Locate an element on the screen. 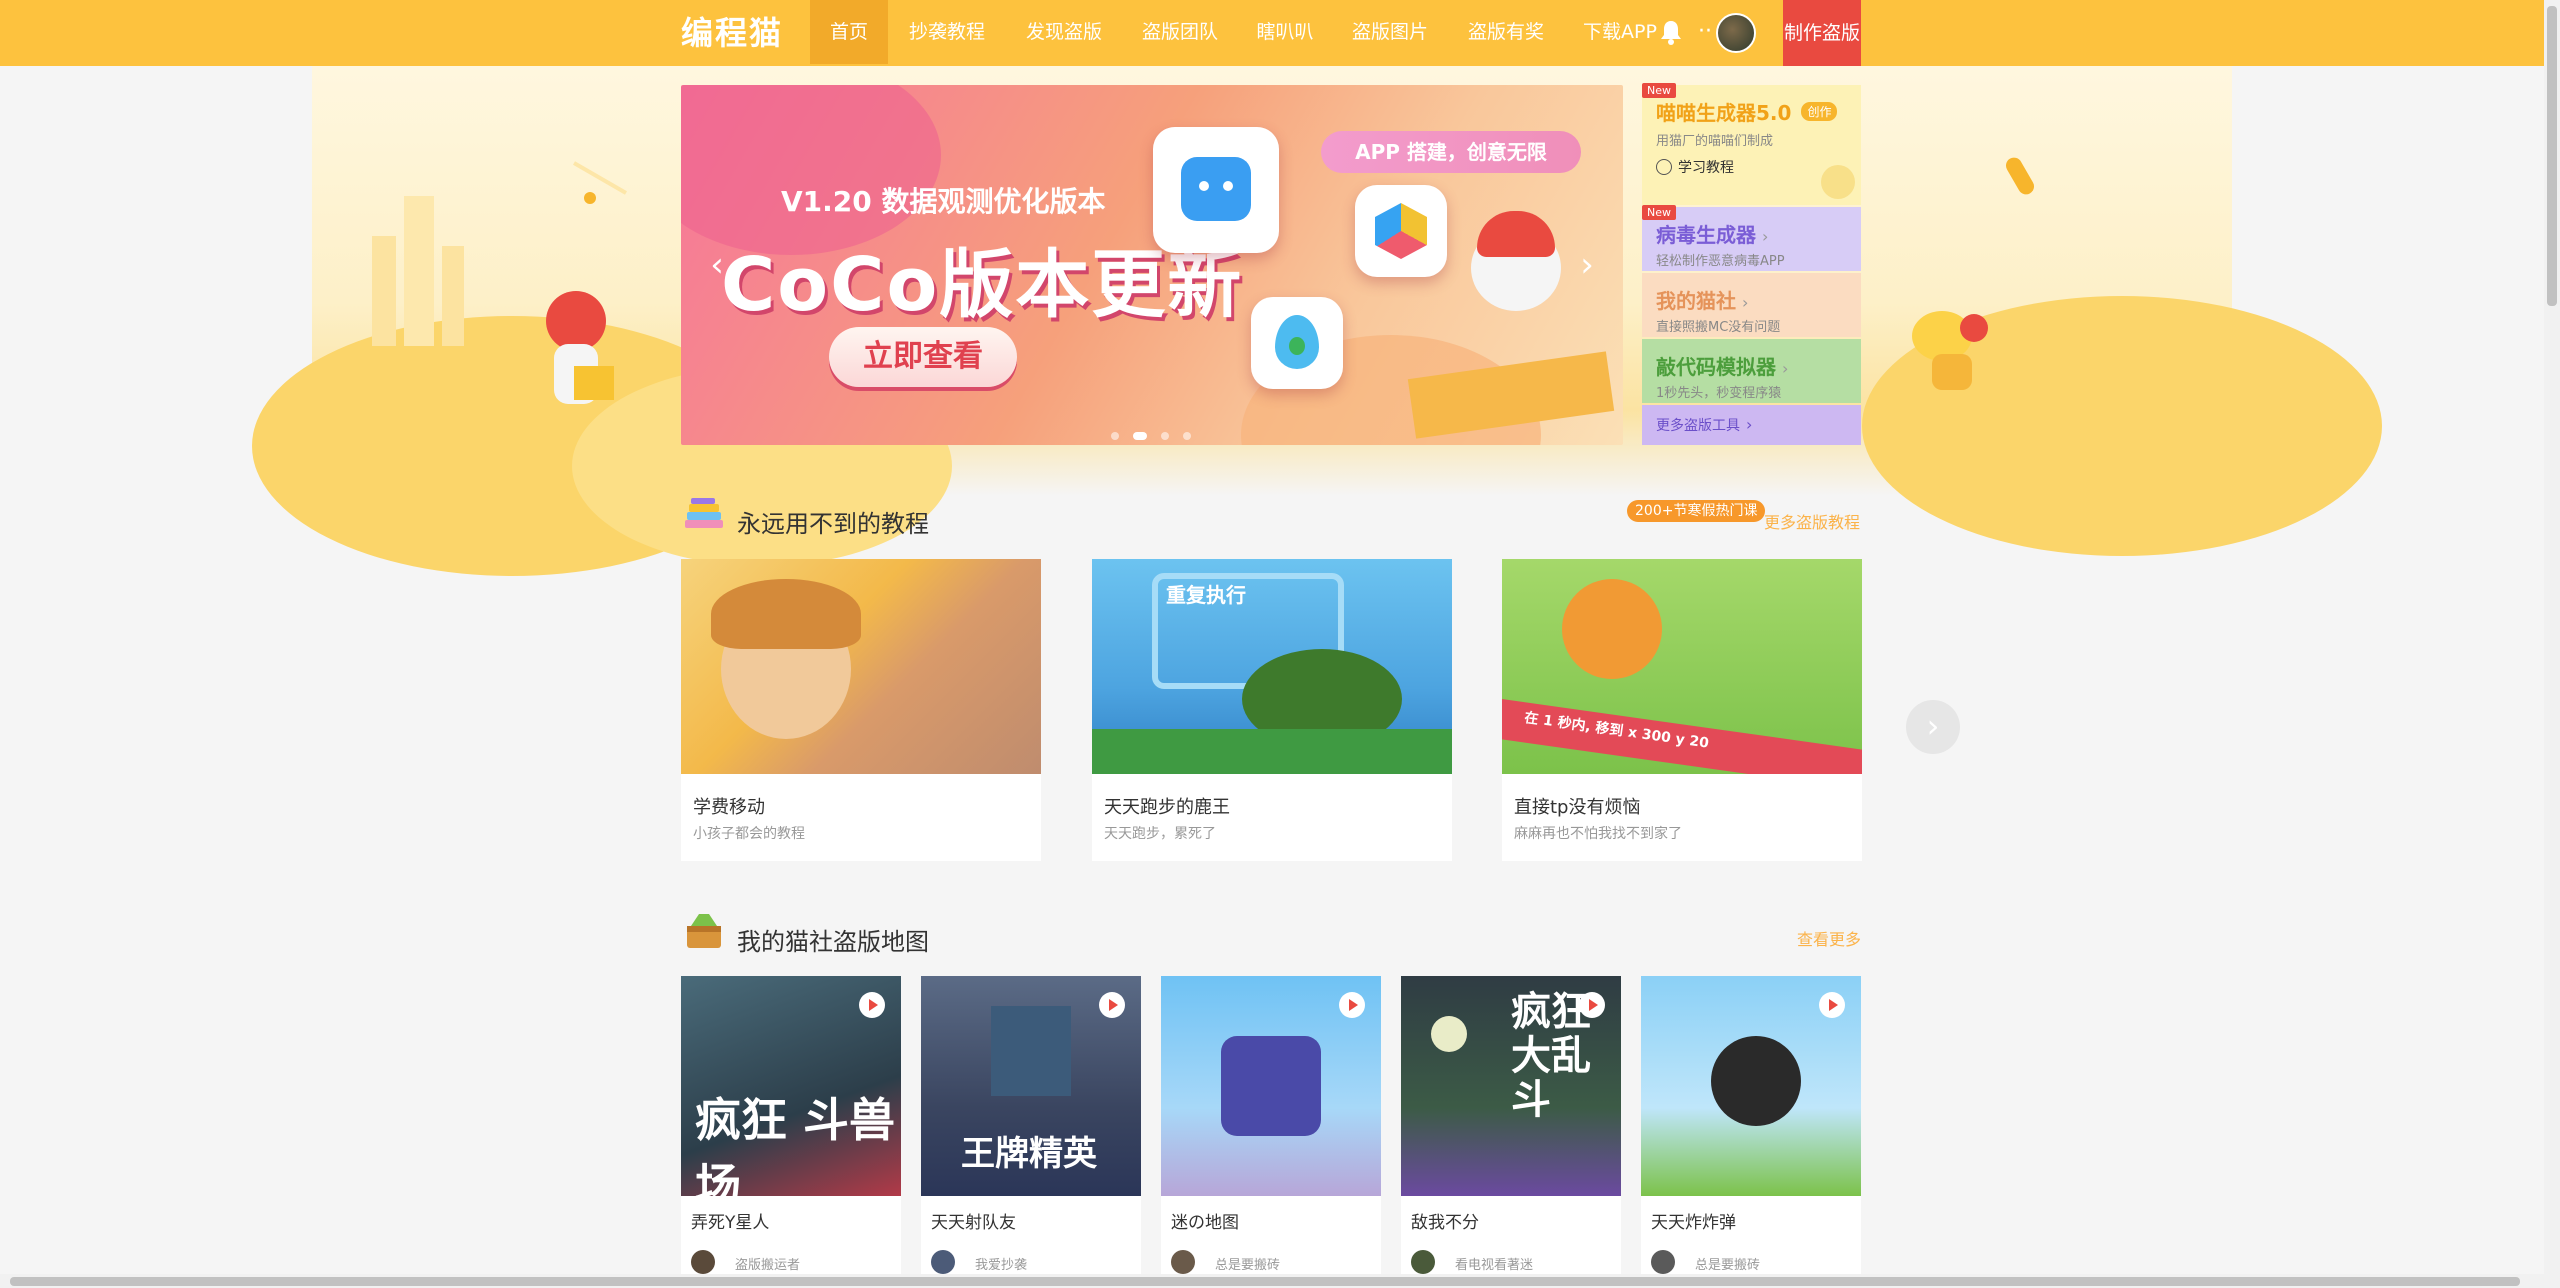 This screenshot has width=2560, height=1288. tool-code-simulator: 敲代码模拟器 › 1秒先头，秒变程序猿 is located at coordinates (1751, 371).